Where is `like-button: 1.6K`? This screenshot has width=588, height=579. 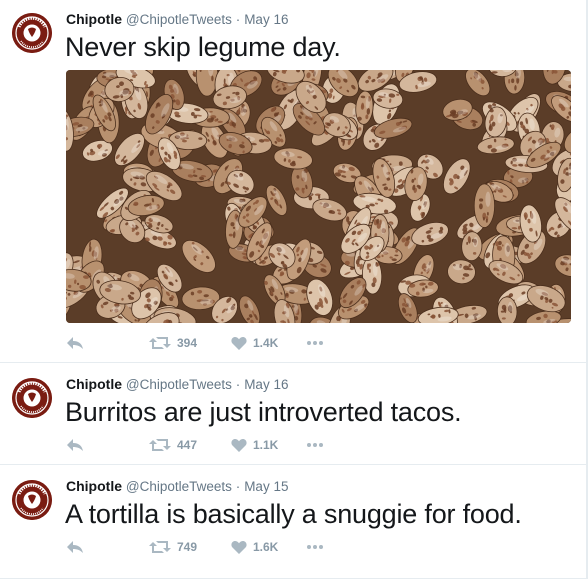
like-button: 1.6K is located at coordinates (254, 547).